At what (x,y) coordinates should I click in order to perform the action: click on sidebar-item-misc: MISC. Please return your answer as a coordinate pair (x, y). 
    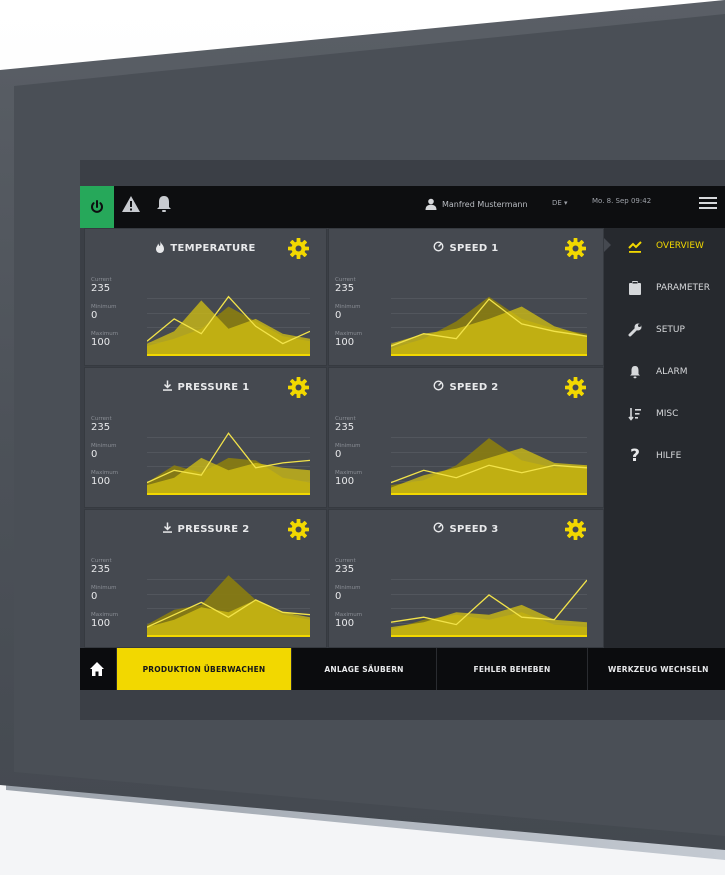
    Looking at the image, I should click on (664, 414).